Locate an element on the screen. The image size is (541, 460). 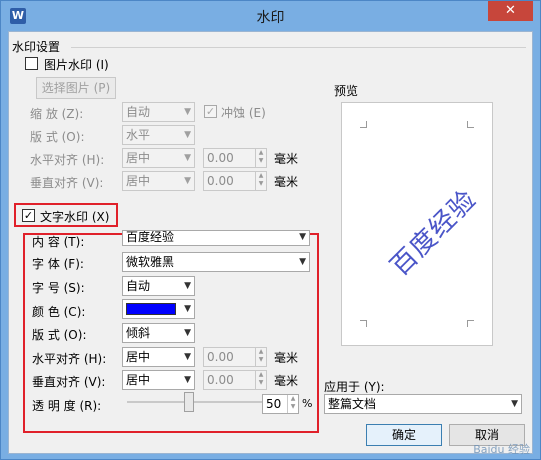
picture-halign-value: 居中 is located at coordinates (138, 158).